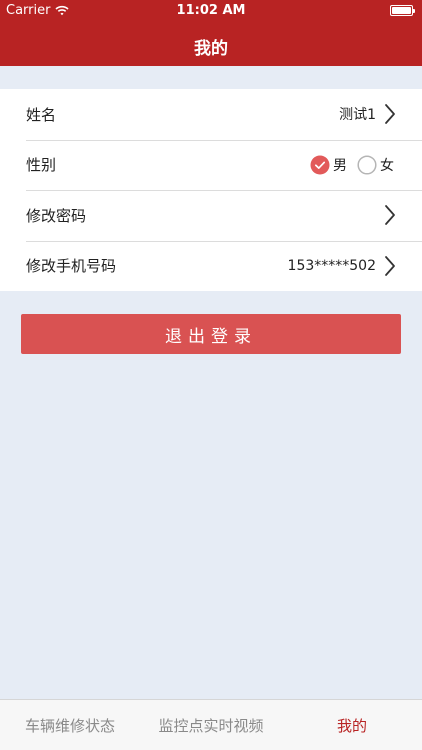 This screenshot has width=422, height=750. Describe the element at coordinates (211, 266) in the screenshot. I see `row-change-phone: 修改手机号码 153*****502` at that location.